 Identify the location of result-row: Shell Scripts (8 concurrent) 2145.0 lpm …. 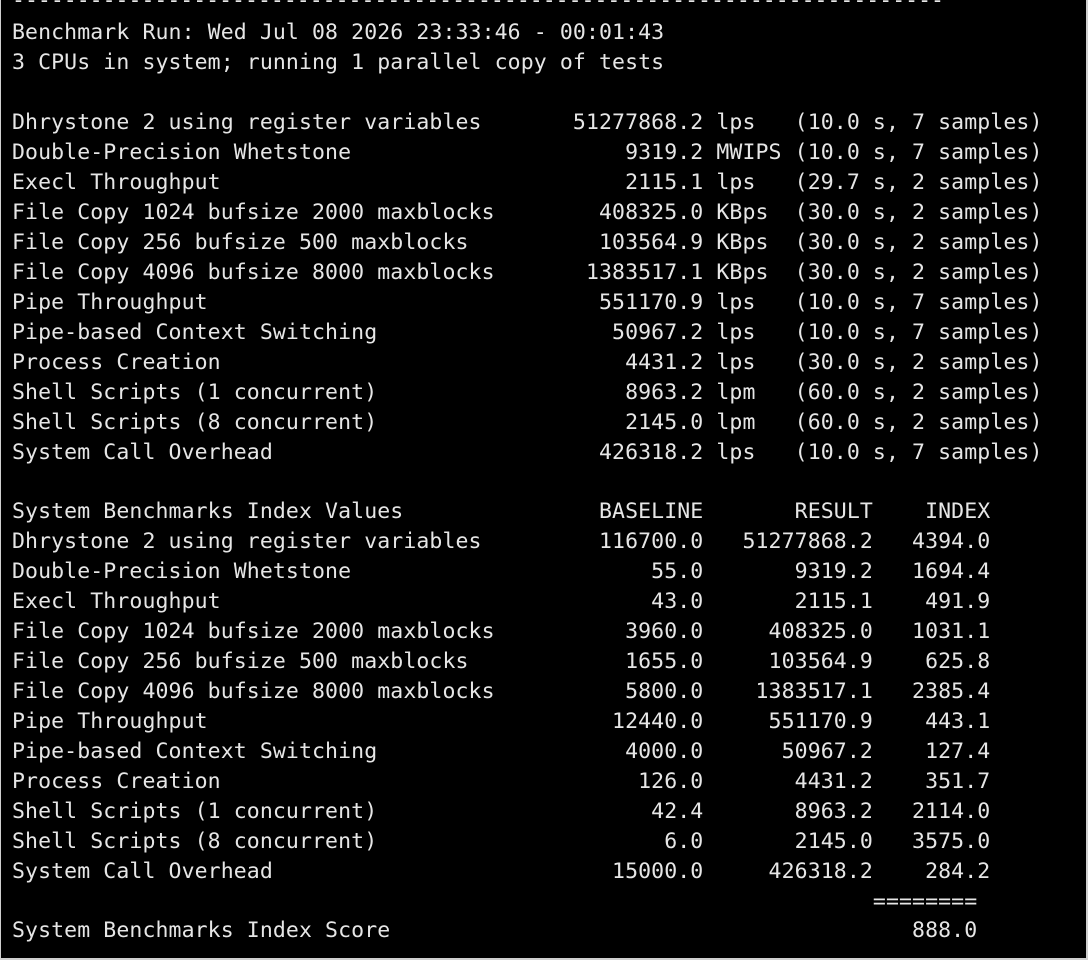
(527, 422).